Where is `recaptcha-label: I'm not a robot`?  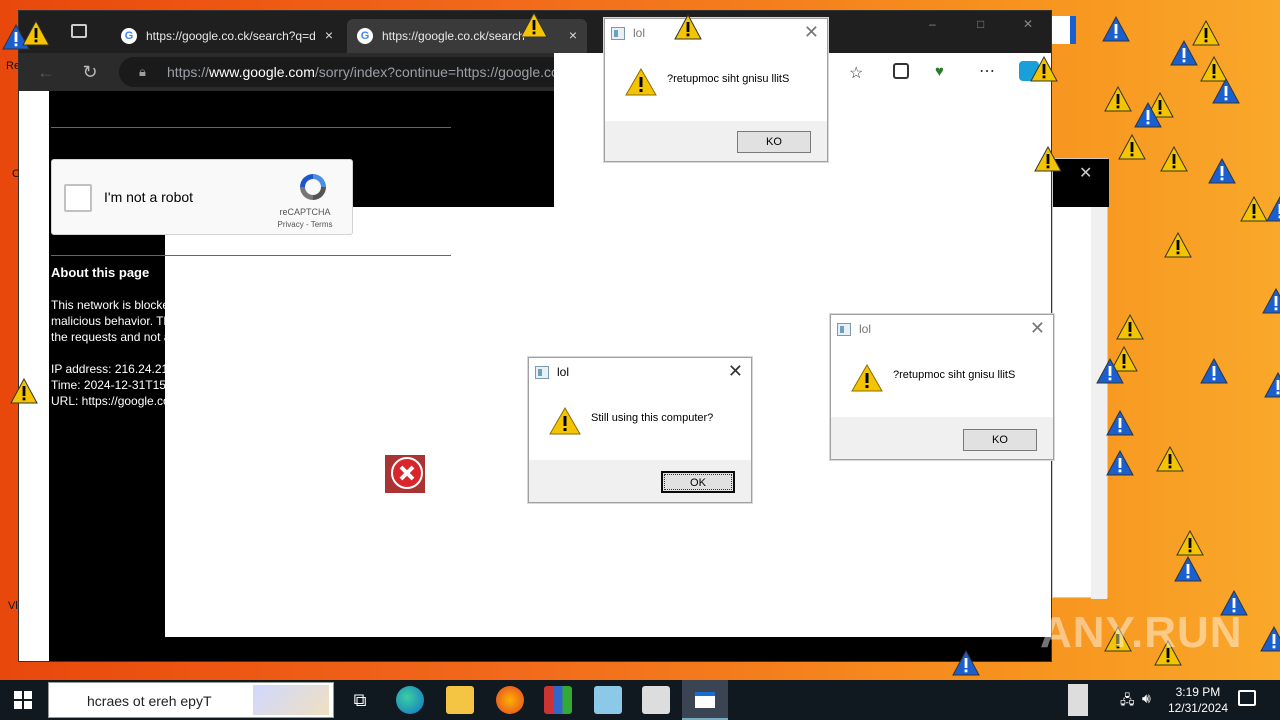
recaptcha-label: I'm not a robot is located at coordinates (149, 197).